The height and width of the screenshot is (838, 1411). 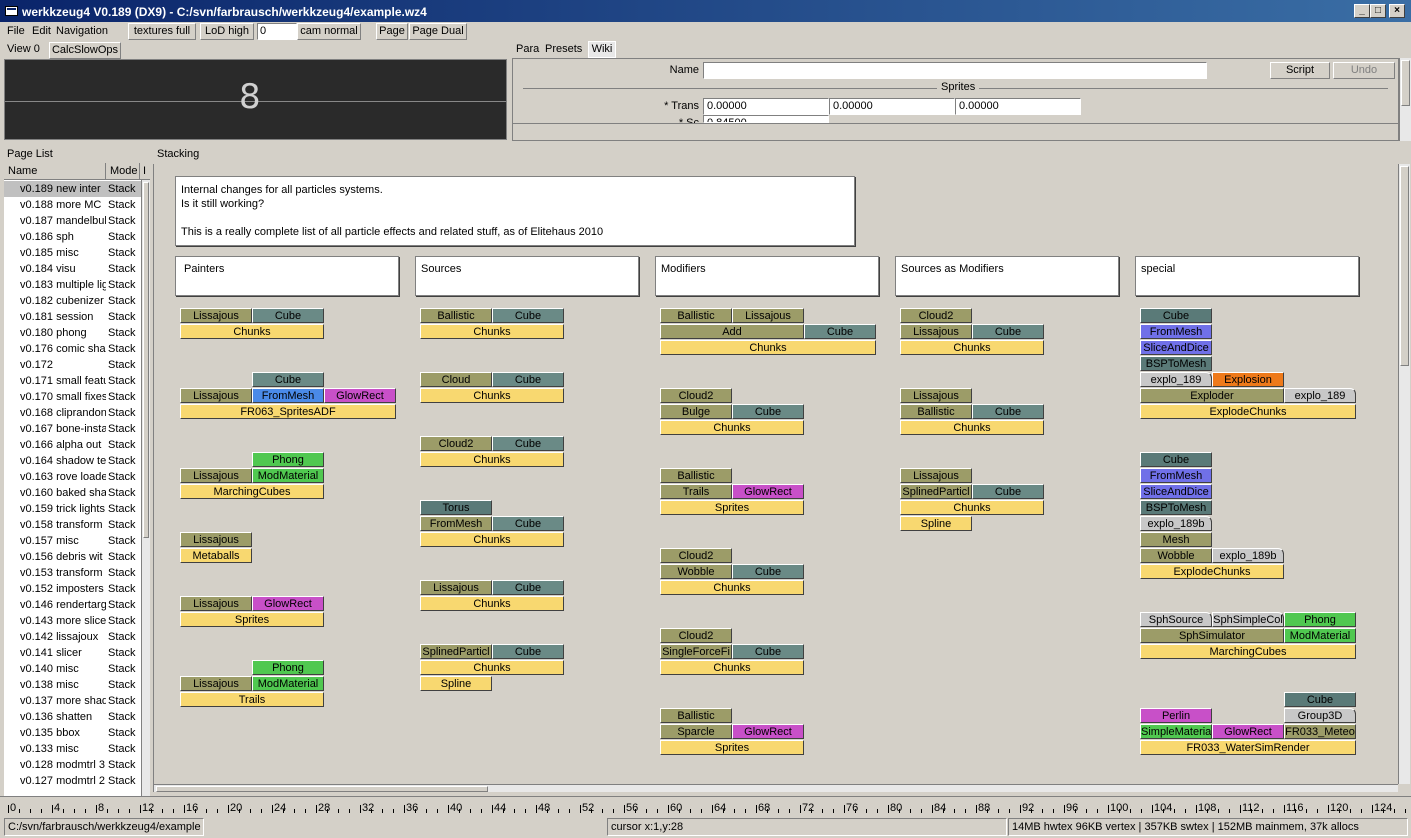 I want to click on operator-m1c: Add, so click(x=732, y=331).